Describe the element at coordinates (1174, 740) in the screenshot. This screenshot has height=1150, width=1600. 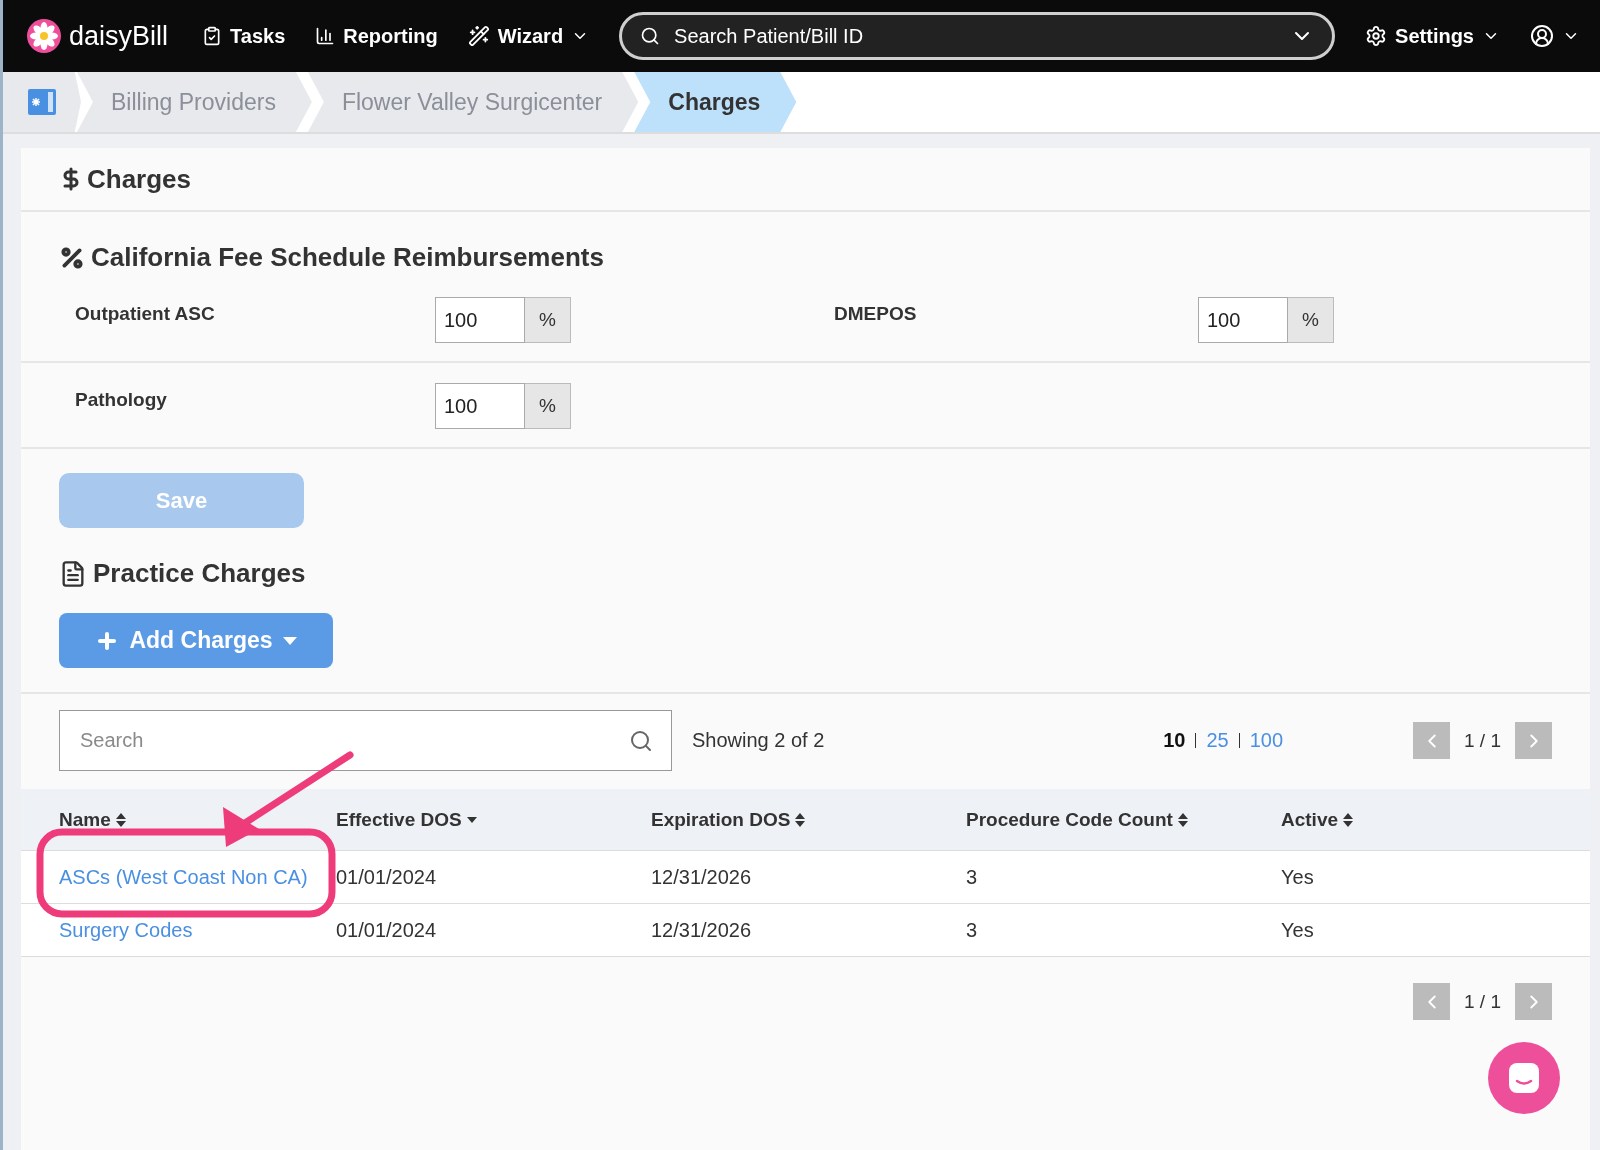
I see `page-size-option: 10` at that location.